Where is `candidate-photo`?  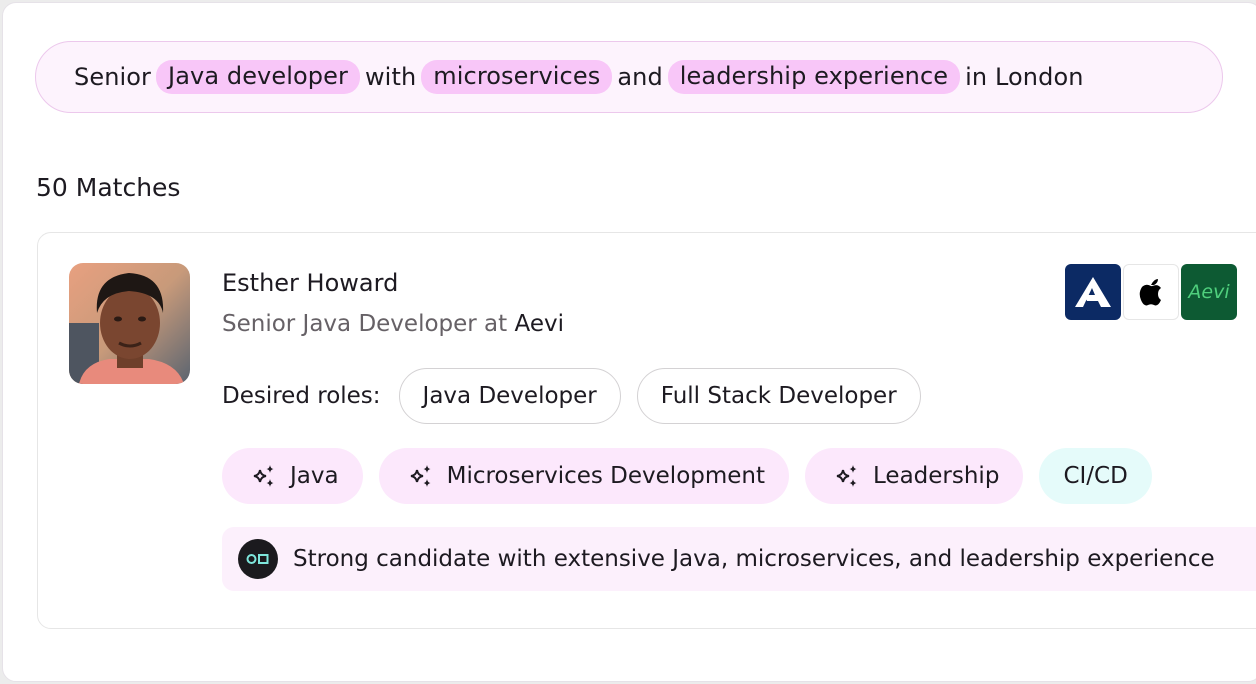
candidate-photo is located at coordinates (129, 323).